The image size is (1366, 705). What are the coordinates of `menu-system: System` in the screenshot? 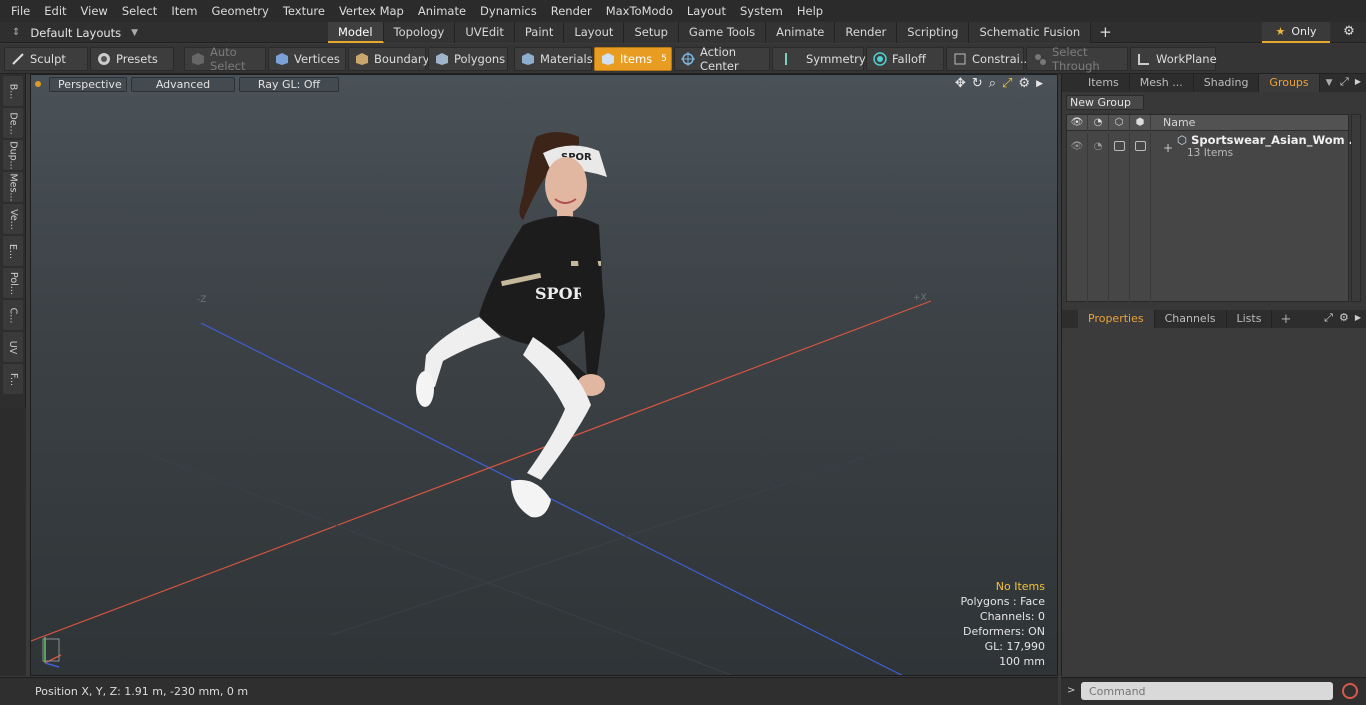 It's located at (761, 11).